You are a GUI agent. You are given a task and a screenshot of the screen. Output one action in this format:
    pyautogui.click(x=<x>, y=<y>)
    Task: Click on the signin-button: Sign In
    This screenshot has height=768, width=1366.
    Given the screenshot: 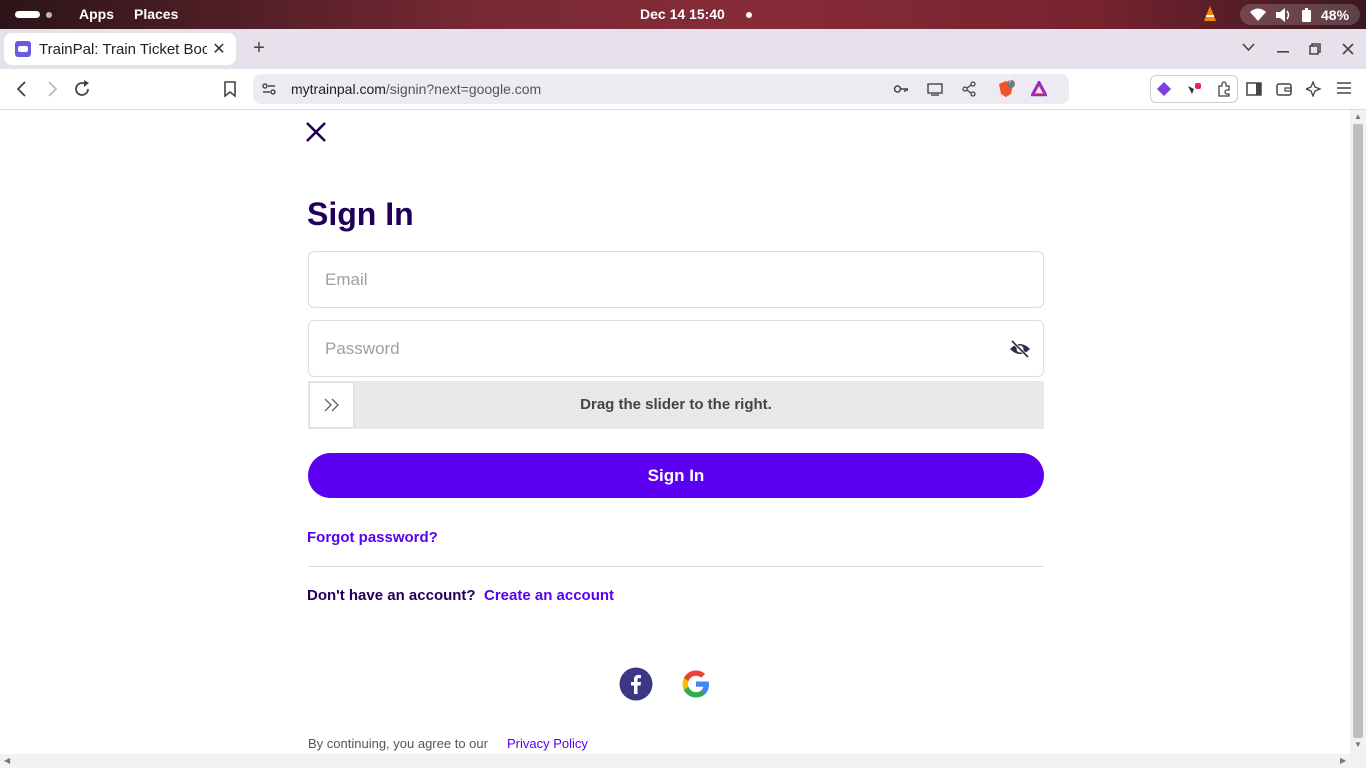 What is the action you would take?
    pyautogui.click(x=676, y=475)
    